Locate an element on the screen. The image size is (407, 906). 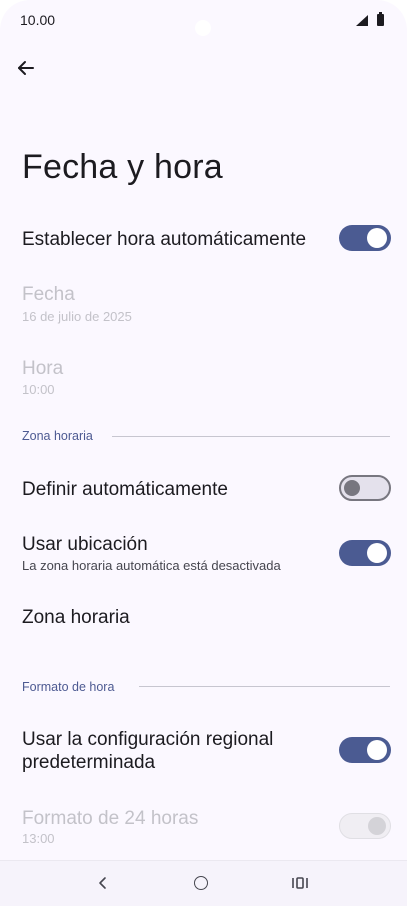
time-value: 10:00 is located at coordinates (38, 389).